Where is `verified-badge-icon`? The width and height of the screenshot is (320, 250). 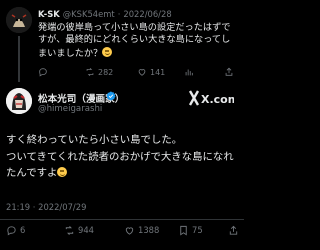
verified-badge-icon is located at coordinates (111, 96).